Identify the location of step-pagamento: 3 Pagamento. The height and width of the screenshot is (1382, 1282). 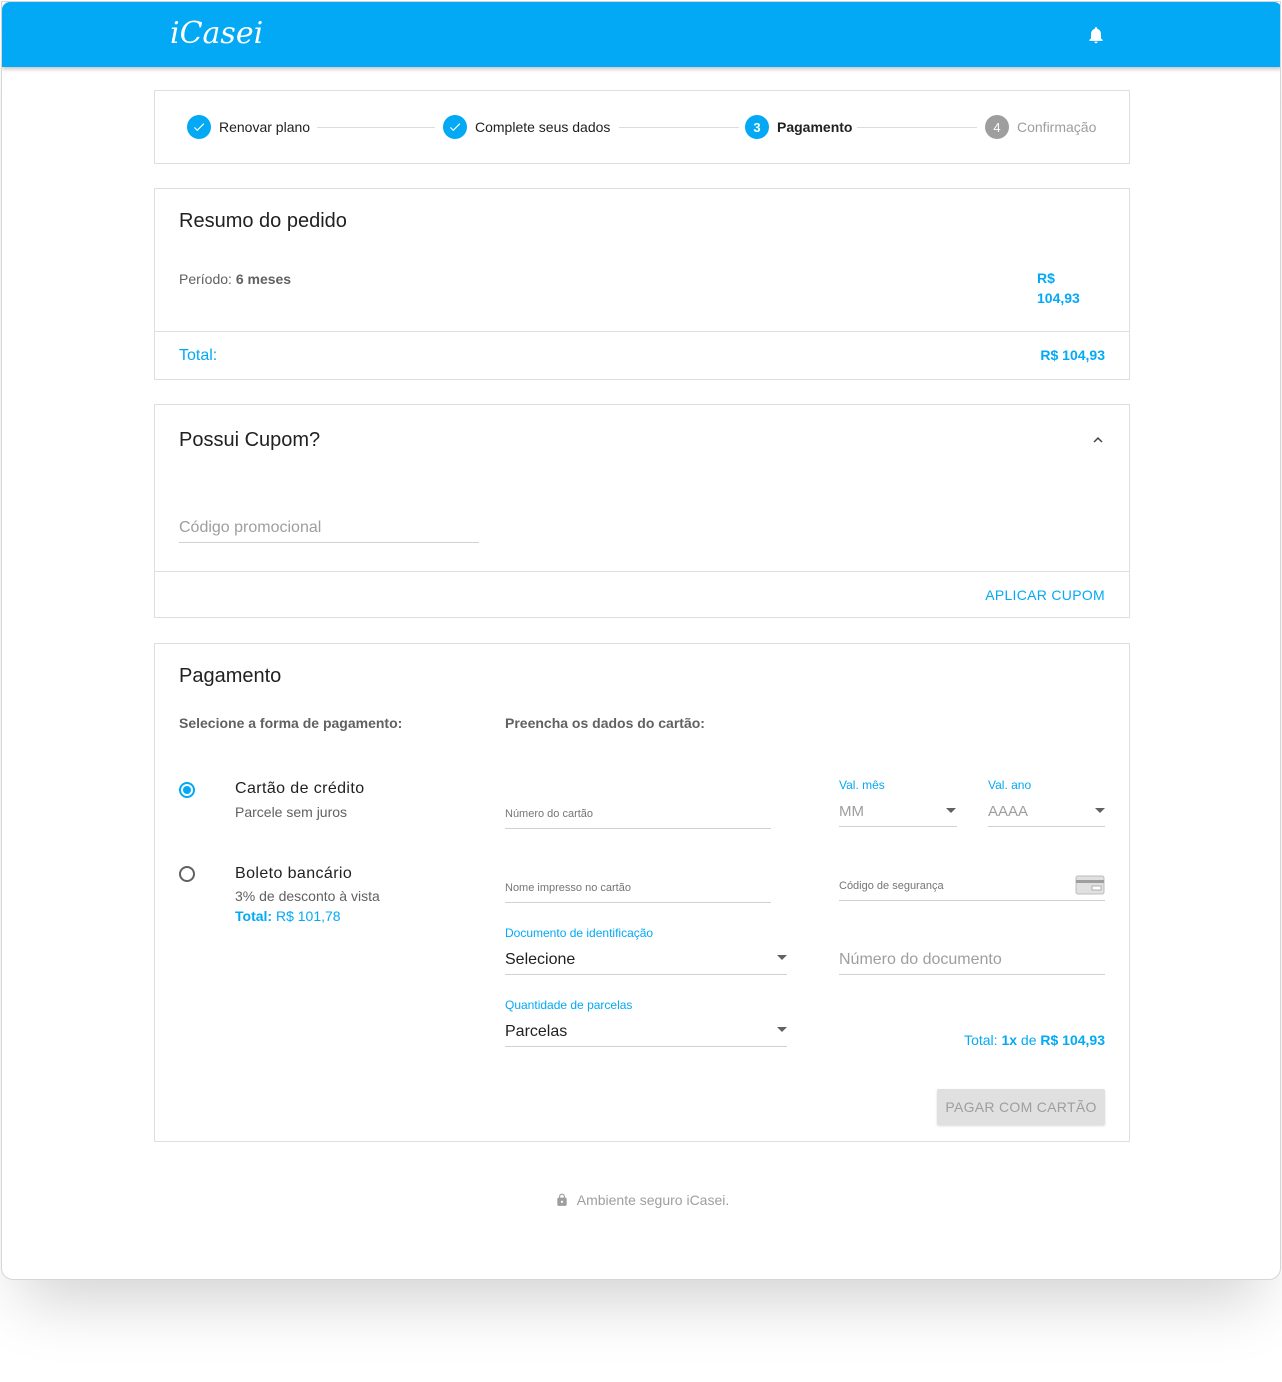
(798, 127).